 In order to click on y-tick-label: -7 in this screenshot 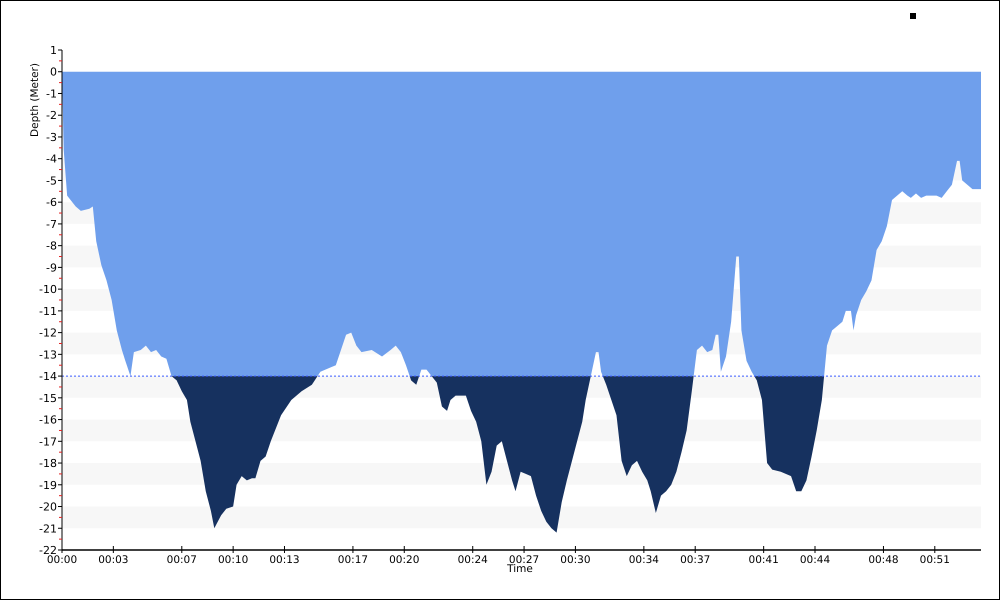, I will do `click(51, 224)`.